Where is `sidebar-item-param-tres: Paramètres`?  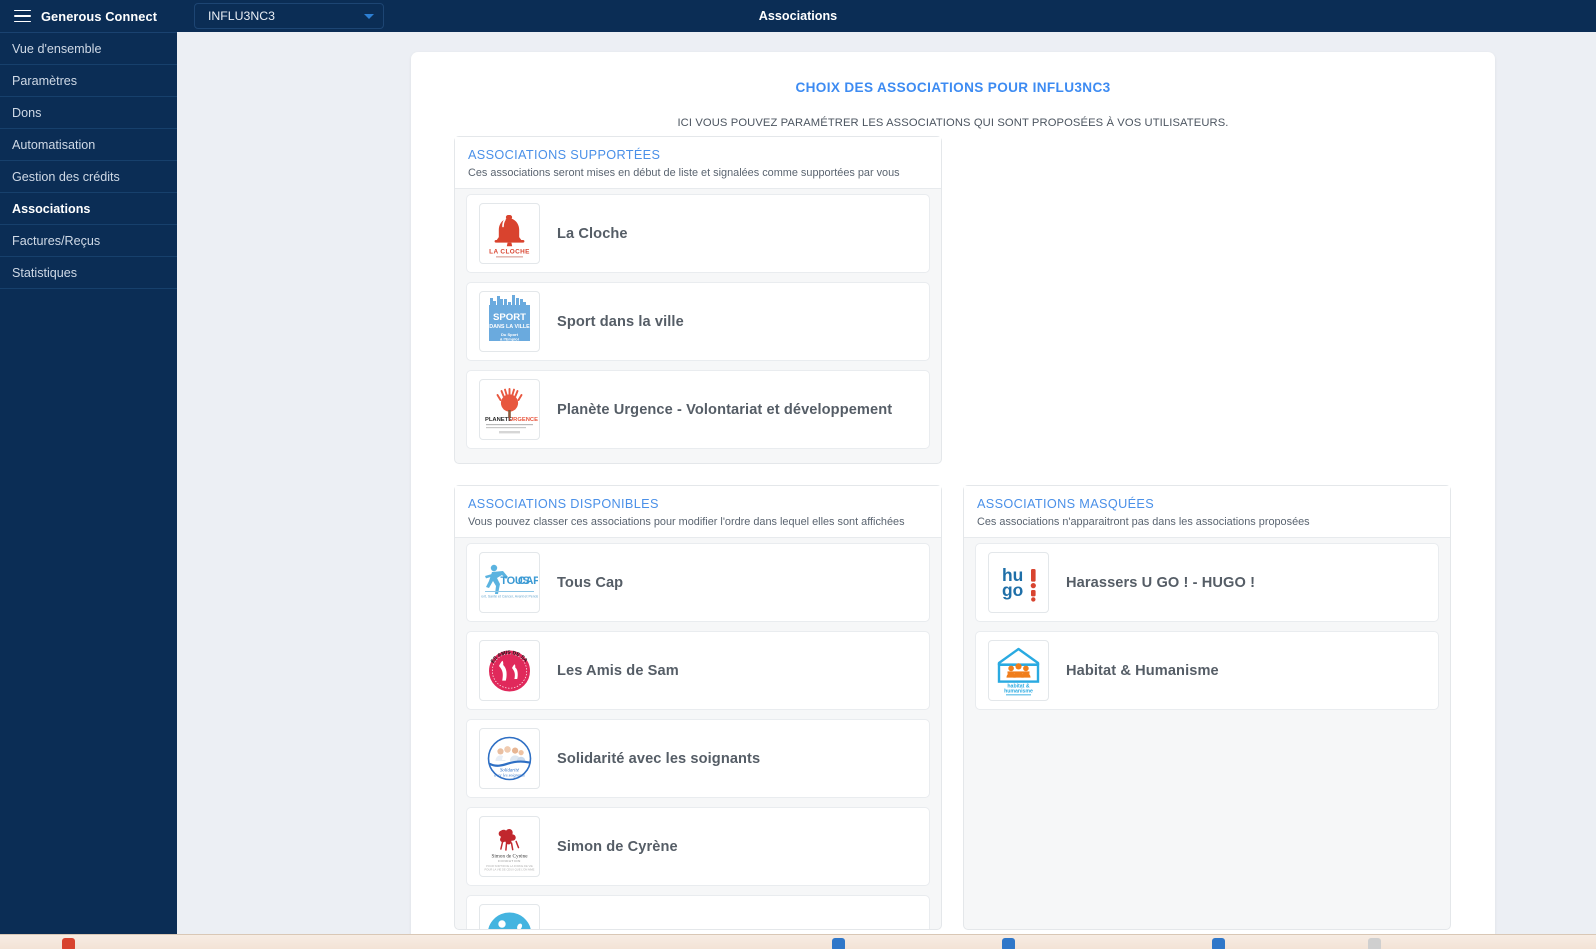 sidebar-item-param-tres: Paramètres is located at coordinates (88, 81).